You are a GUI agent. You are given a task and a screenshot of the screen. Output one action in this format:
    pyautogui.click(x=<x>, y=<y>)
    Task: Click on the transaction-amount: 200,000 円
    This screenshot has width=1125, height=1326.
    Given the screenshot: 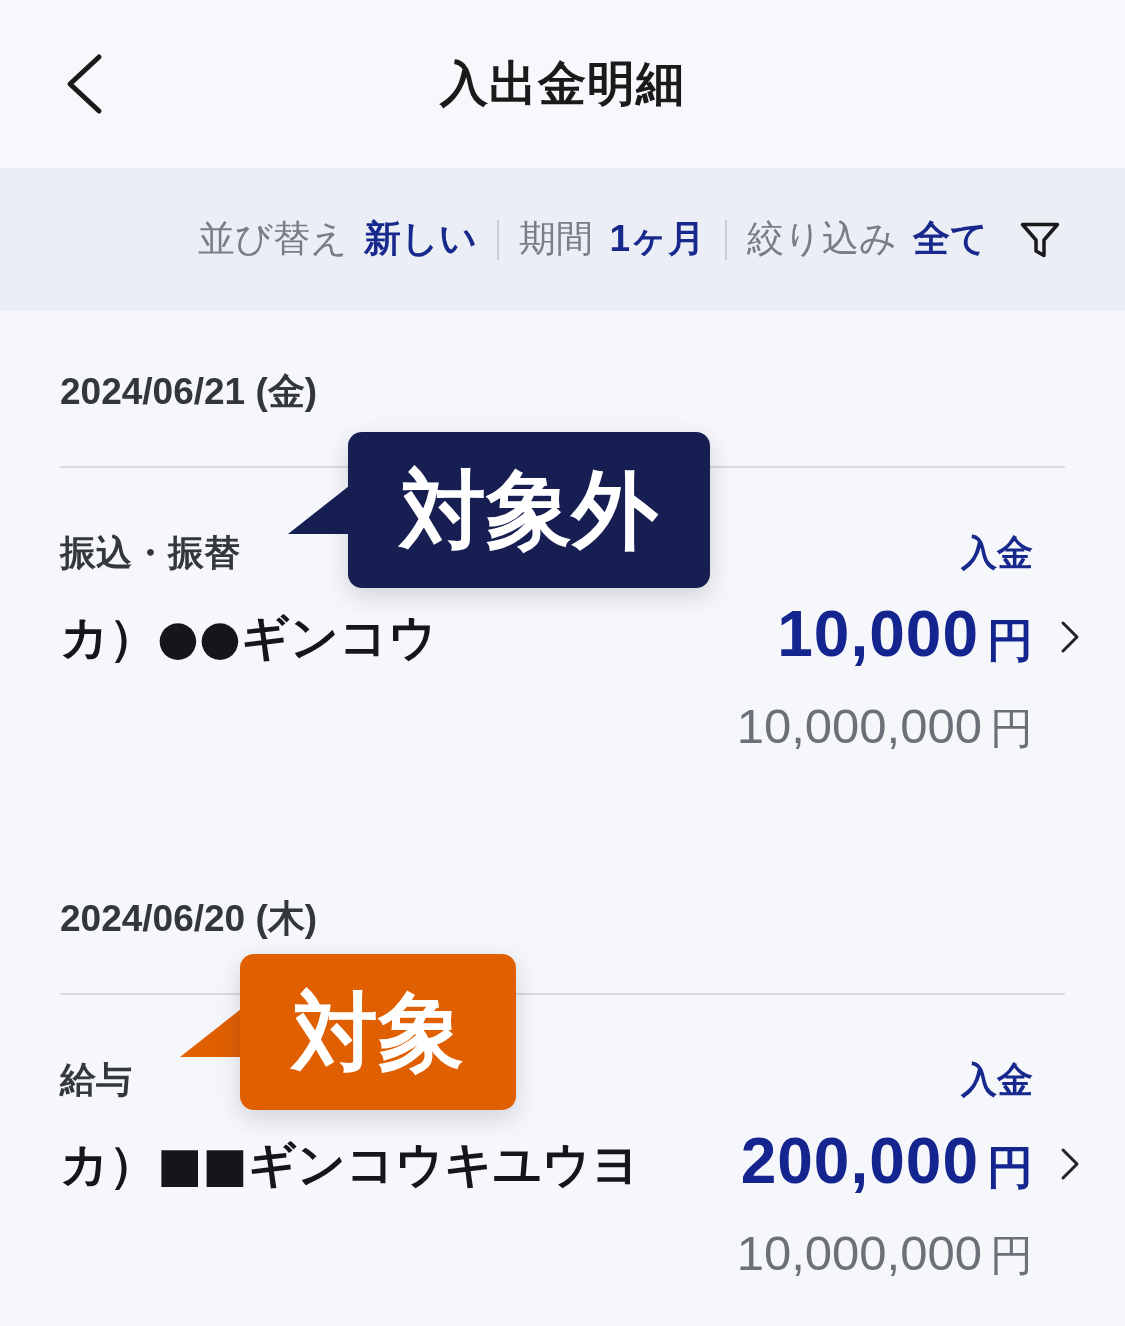 What is the action you would take?
    pyautogui.click(x=886, y=1162)
    